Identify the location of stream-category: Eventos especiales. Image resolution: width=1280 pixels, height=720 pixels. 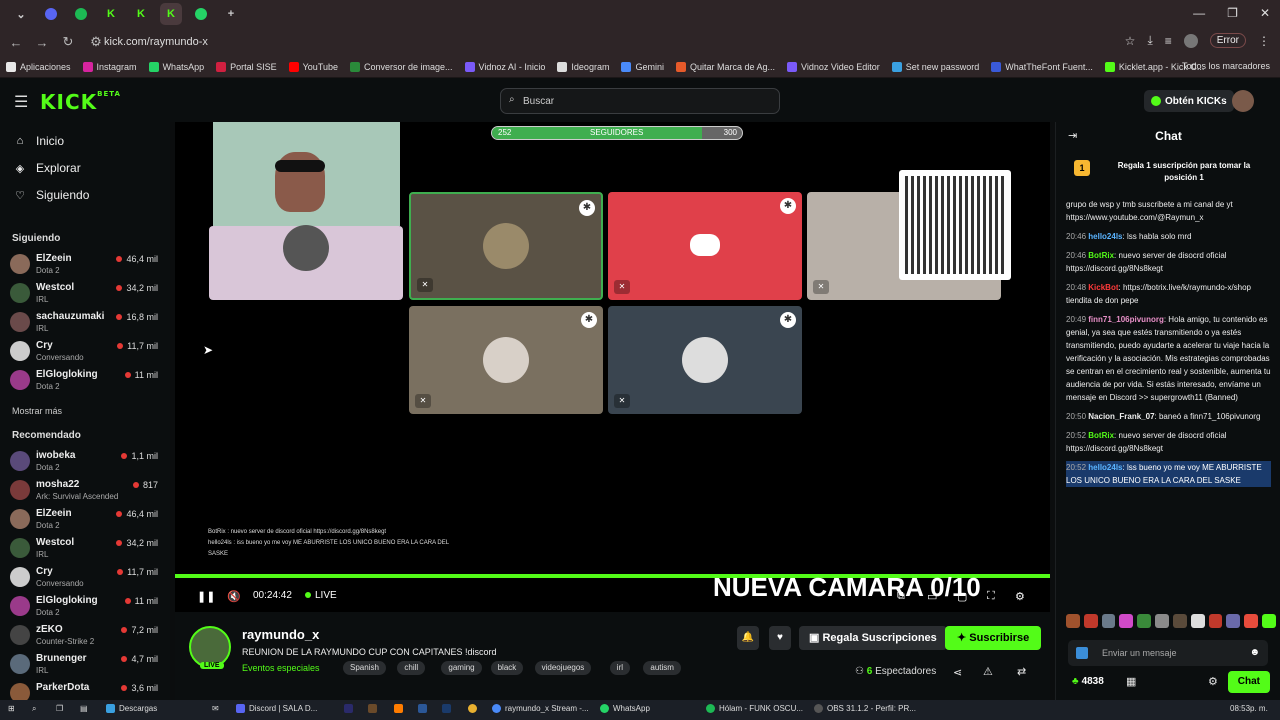
(281, 668).